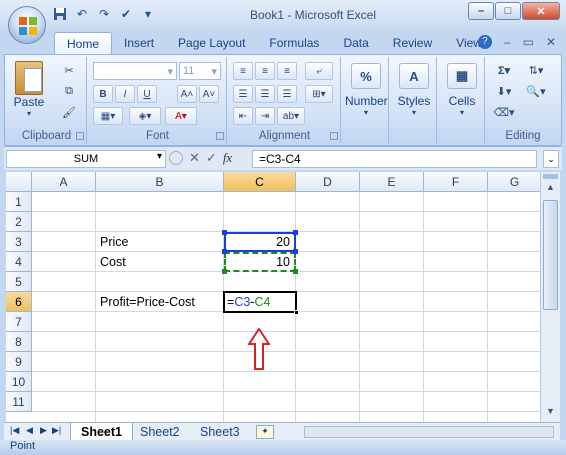 The width and height of the screenshot is (566, 455). I want to click on first-sheet-icon: |◀, so click(14, 430).